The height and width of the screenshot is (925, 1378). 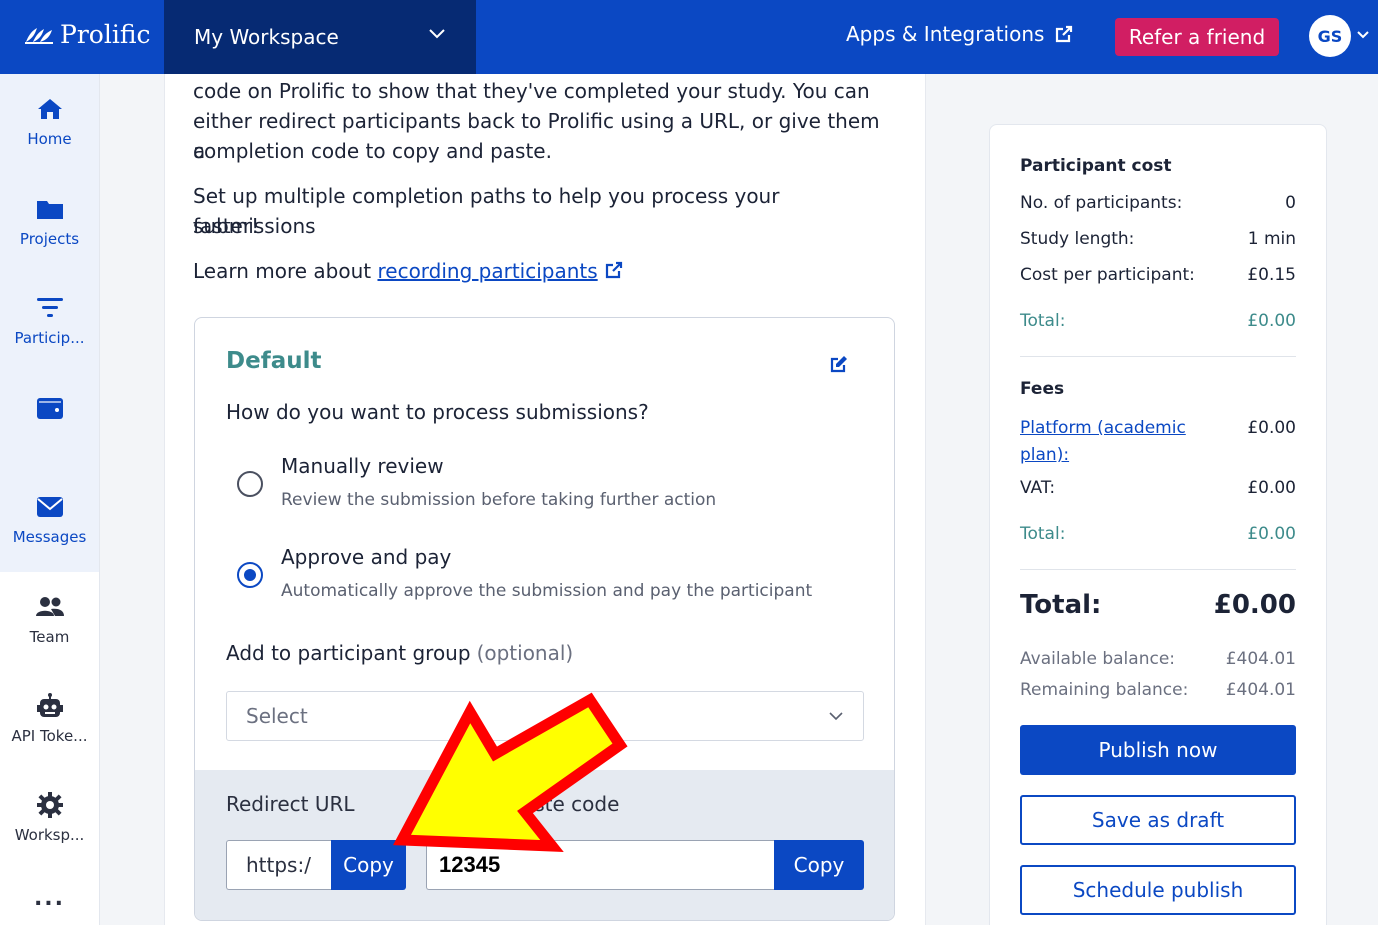 I want to click on row-label: VAT:, so click(x=1038, y=488).